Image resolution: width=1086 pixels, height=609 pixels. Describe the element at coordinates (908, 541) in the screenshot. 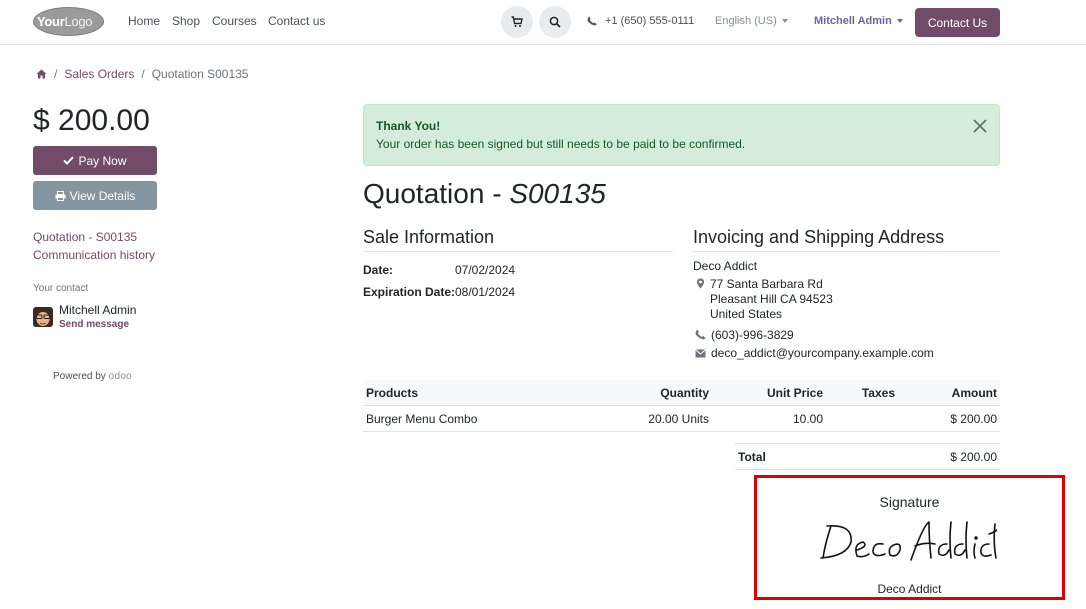

I see `handwritten-signature` at that location.